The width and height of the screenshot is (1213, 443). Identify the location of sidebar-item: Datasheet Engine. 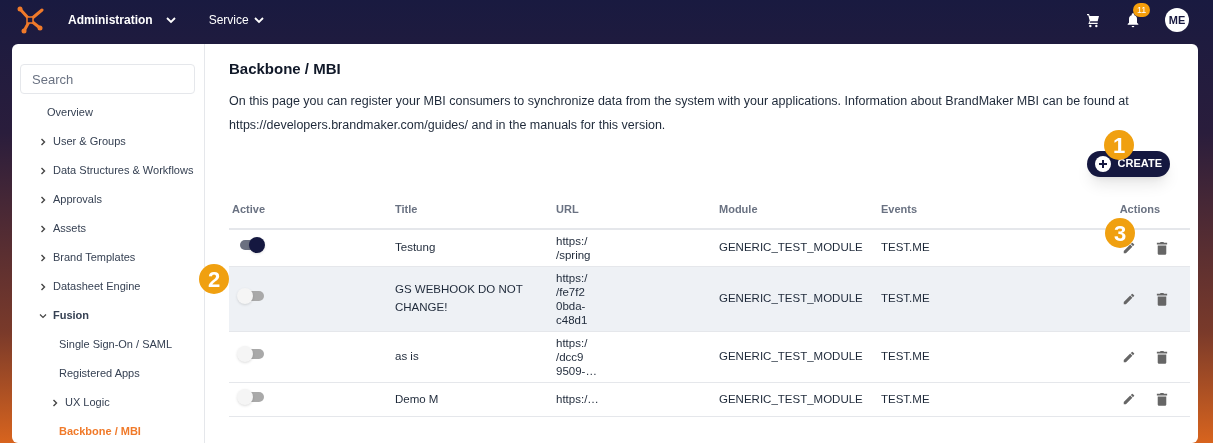
(107, 286).